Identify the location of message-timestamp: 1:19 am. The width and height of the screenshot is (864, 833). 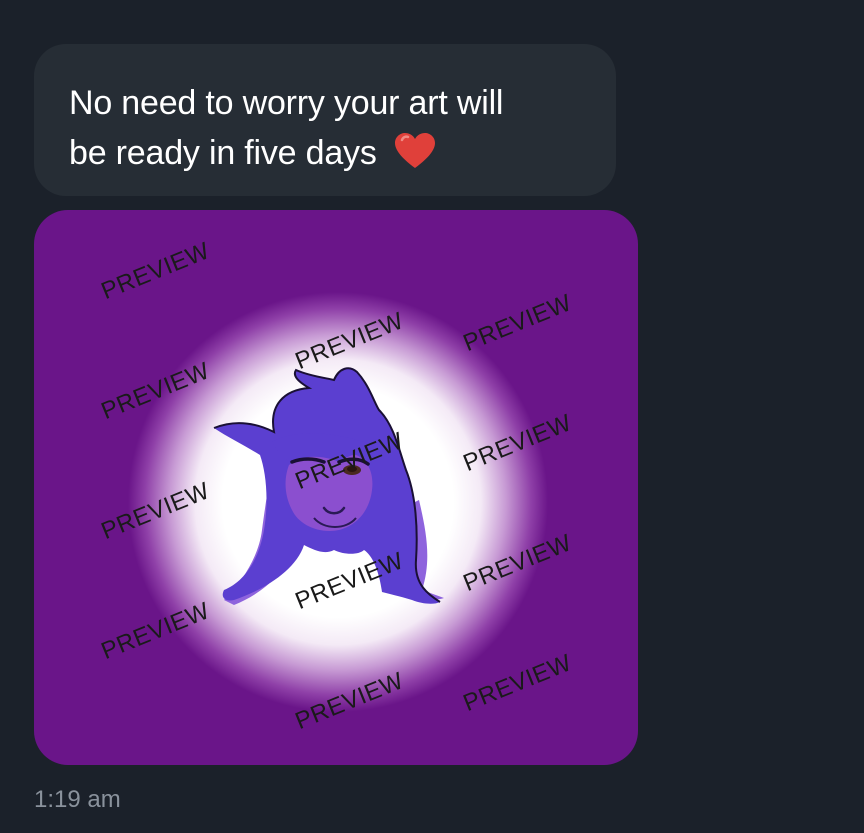
(77, 799).